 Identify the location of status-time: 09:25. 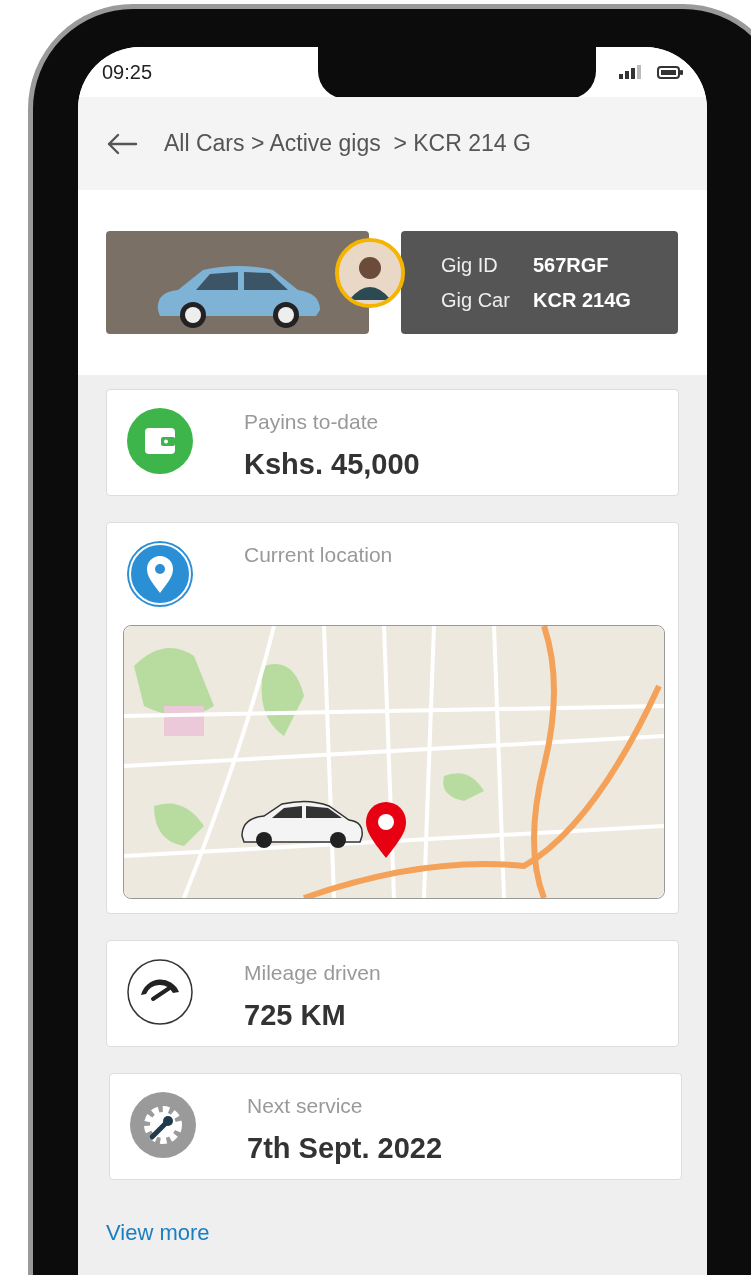
(127, 72).